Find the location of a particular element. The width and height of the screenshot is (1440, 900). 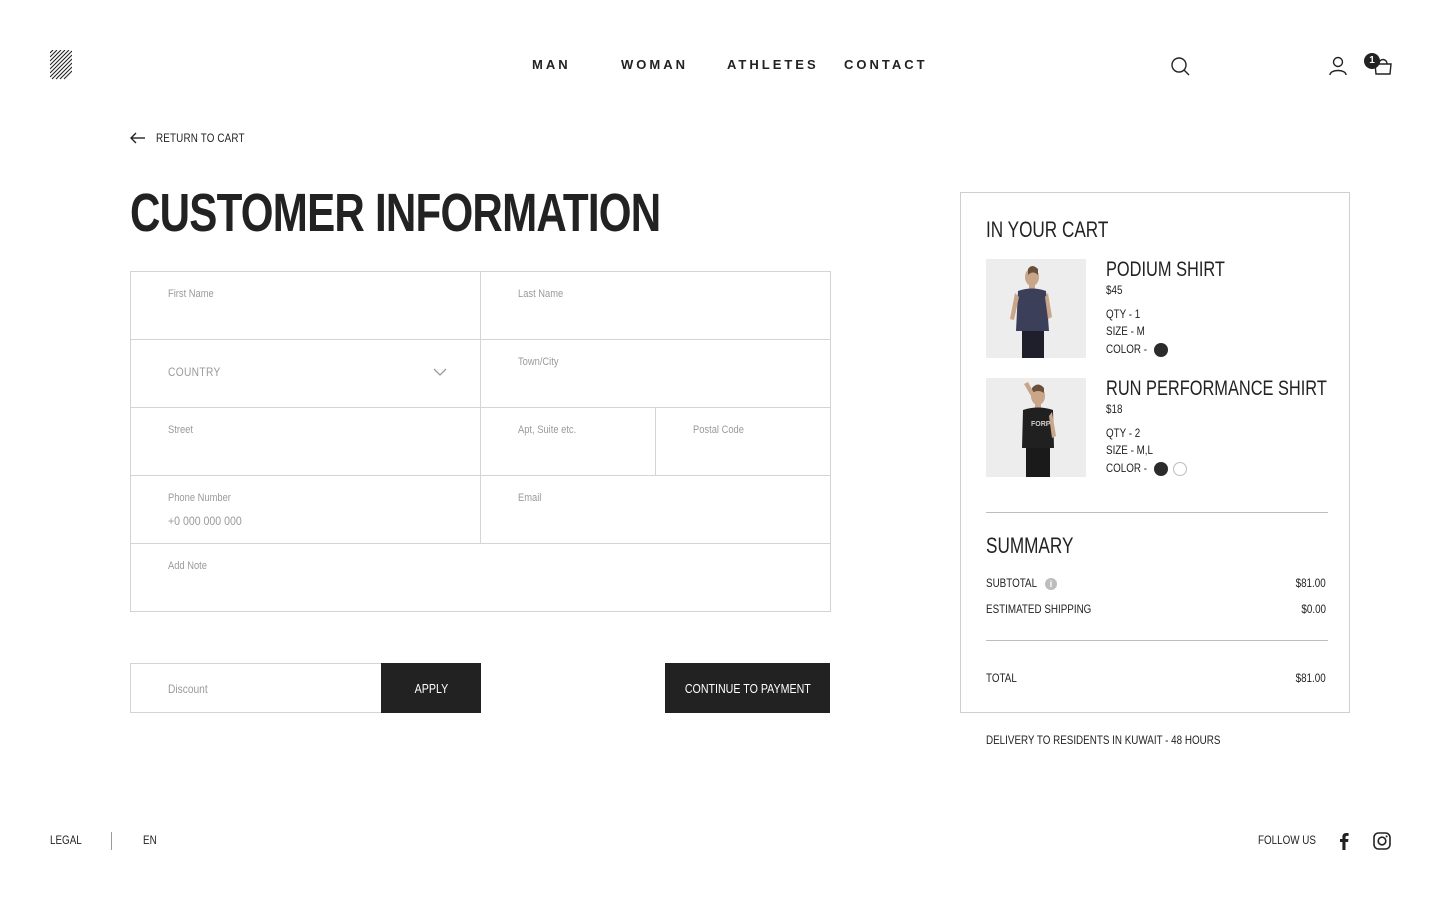

city-field: Town/City is located at coordinates (655, 373).